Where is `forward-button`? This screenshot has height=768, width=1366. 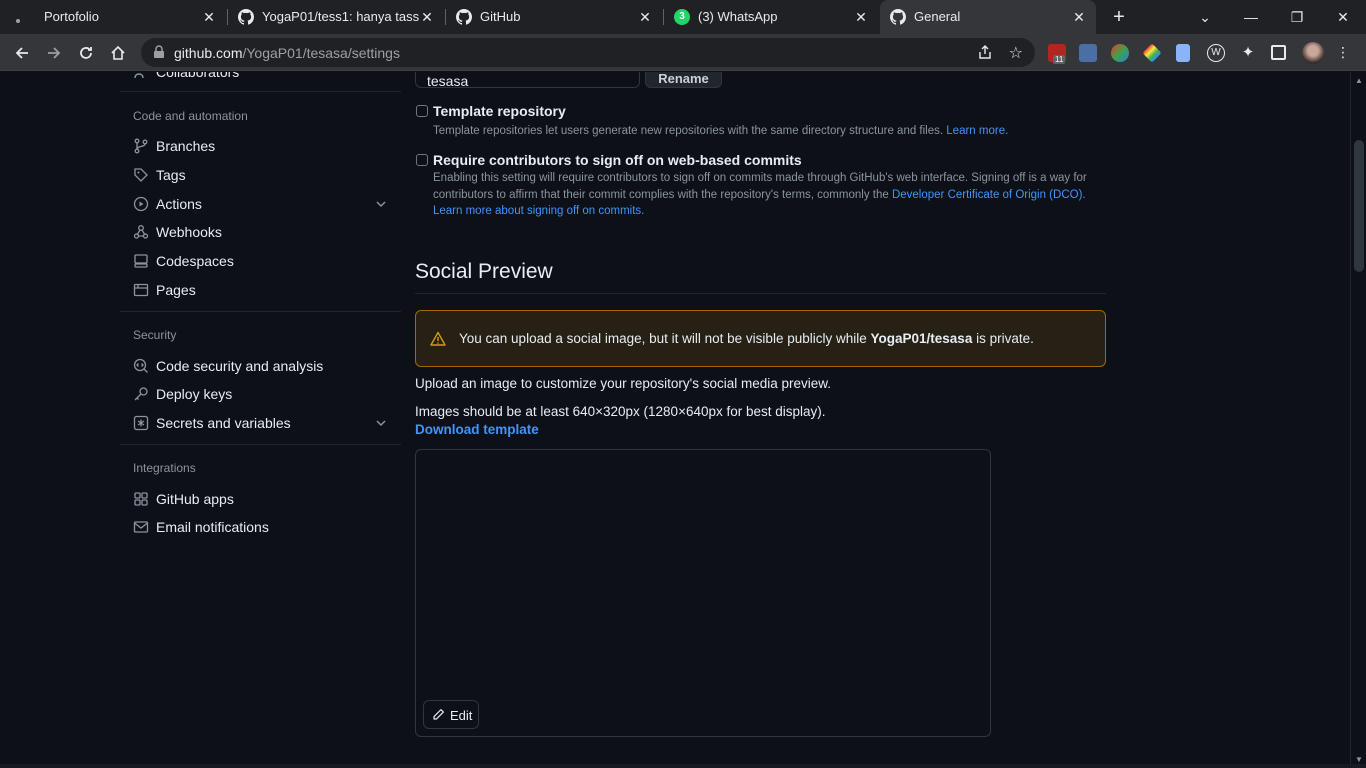
forward-button is located at coordinates (54, 53).